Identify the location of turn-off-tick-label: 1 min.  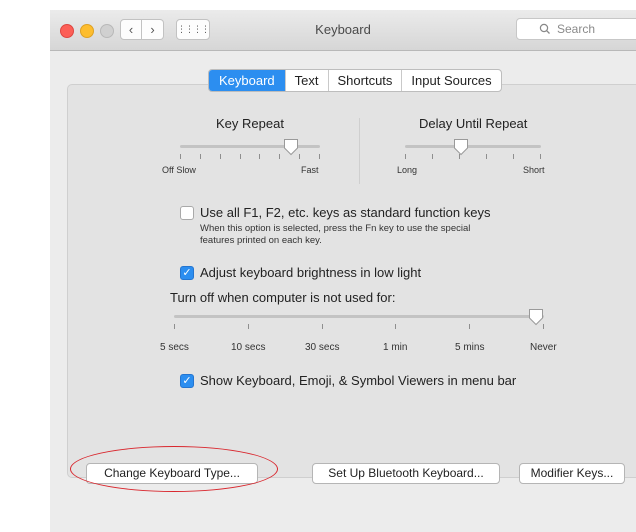
(395, 347).